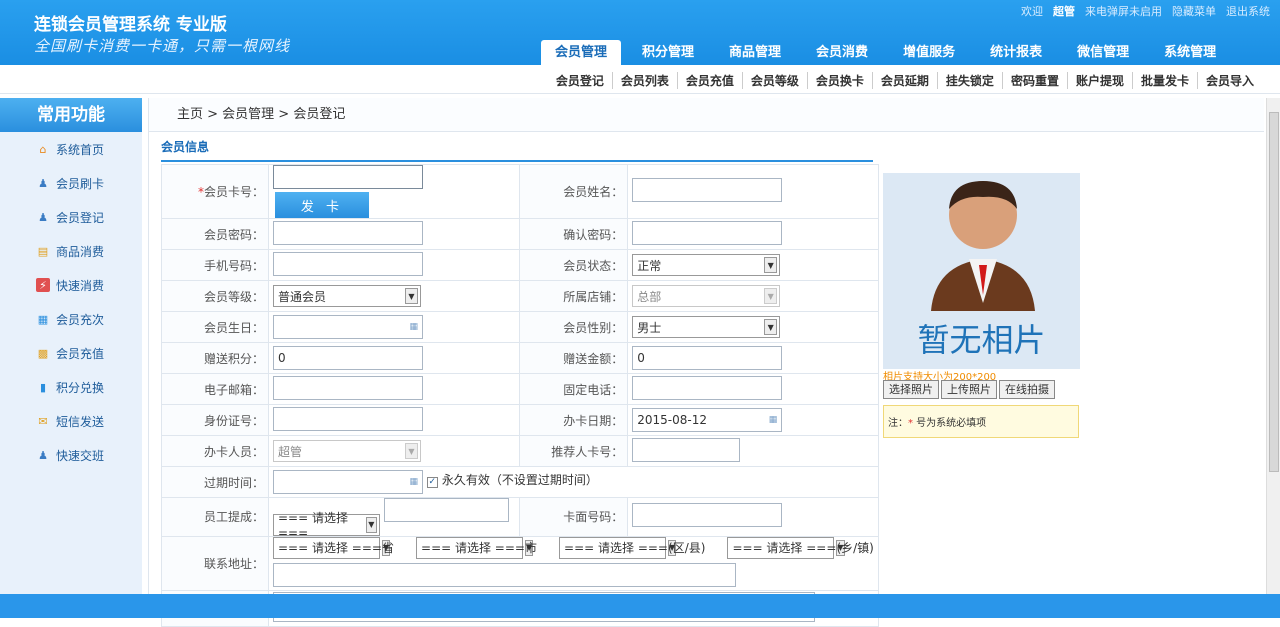  Describe the element at coordinates (71, 285) in the screenshot. I see `sidebar-item-quick-consume: ⚡ 快速消费` at that location.